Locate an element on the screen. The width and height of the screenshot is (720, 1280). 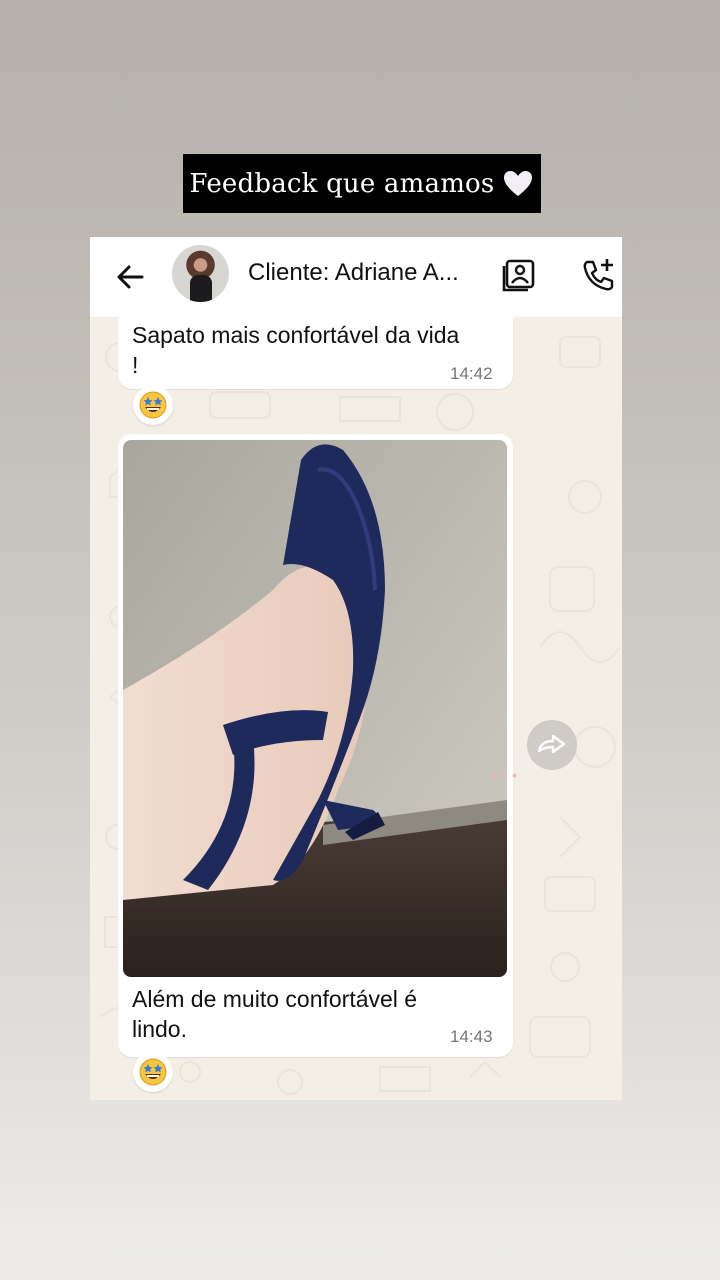
message-bubble-1: Sapato mais confortável da vida ! 14:42 is located at coordinates (315, 348).